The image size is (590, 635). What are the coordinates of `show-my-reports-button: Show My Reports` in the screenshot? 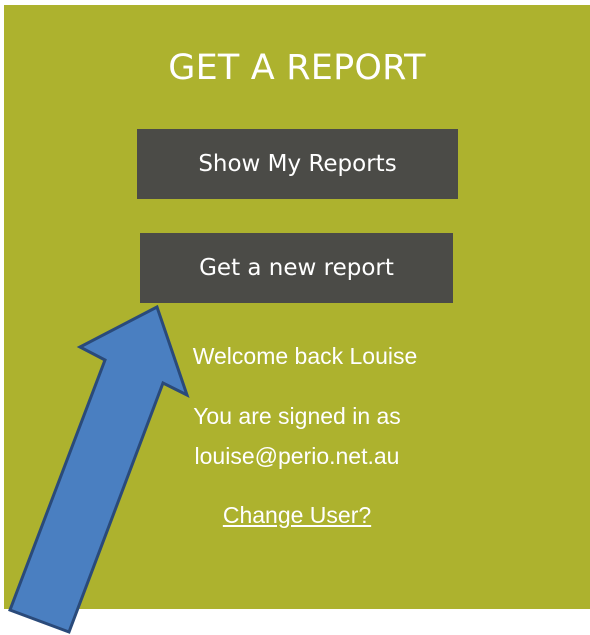 It's located at (297, 164).